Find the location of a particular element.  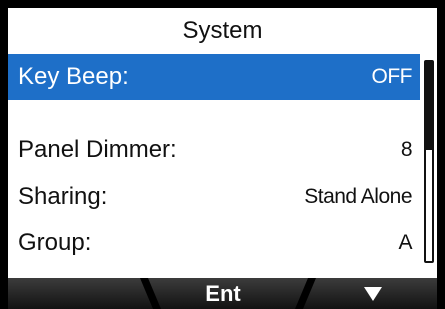

menu-item-label: Panel Dimmer: is located at coordinates (97, 149).